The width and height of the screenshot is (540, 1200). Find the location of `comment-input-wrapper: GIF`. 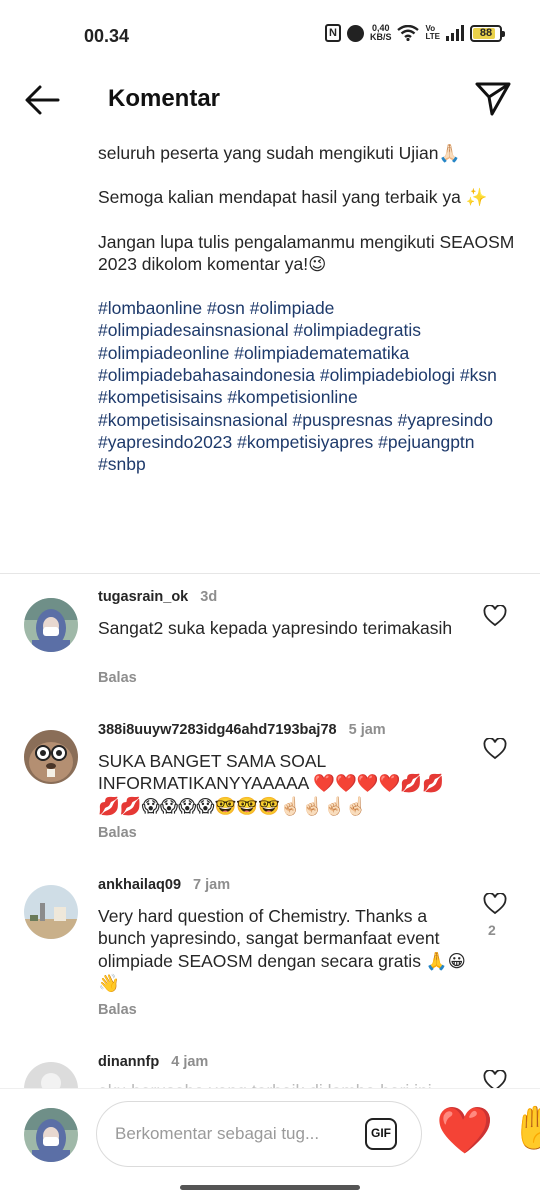

comment-input-wrapper: GIF is located at coordinates (259, 1134).